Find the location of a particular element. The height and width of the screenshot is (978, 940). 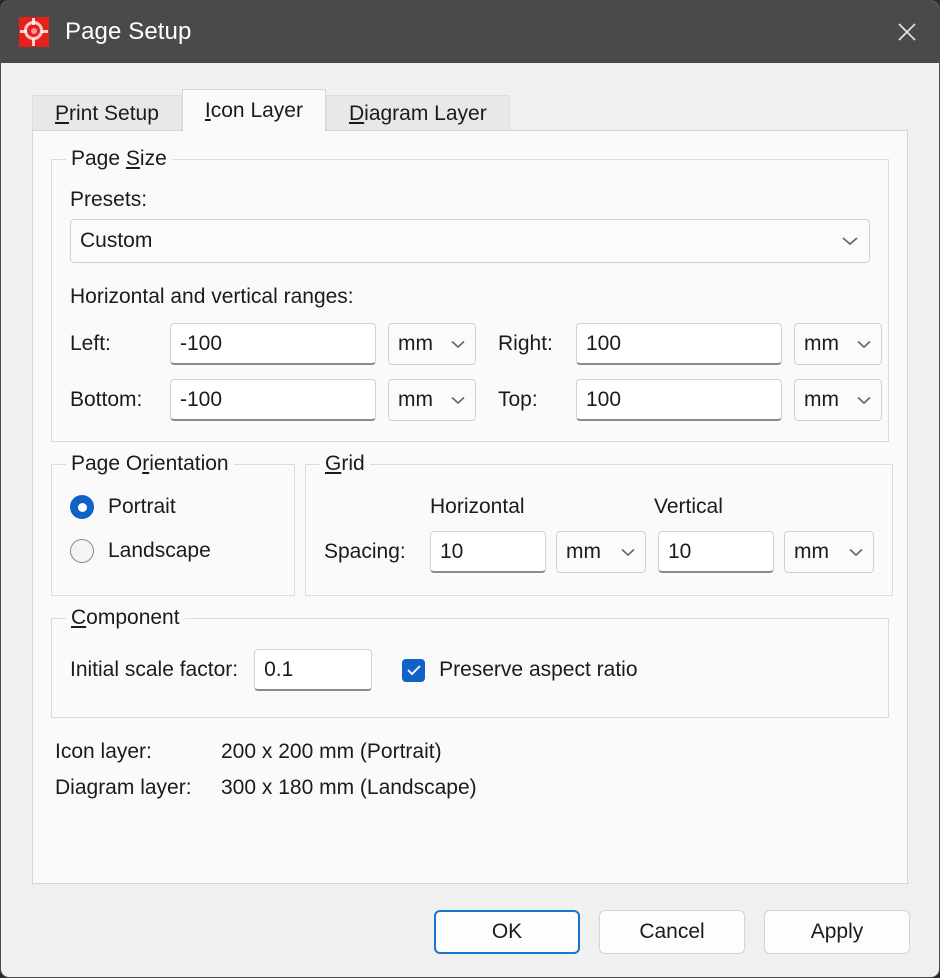

right-input-value: 100 is located at coordinates (604, 343).